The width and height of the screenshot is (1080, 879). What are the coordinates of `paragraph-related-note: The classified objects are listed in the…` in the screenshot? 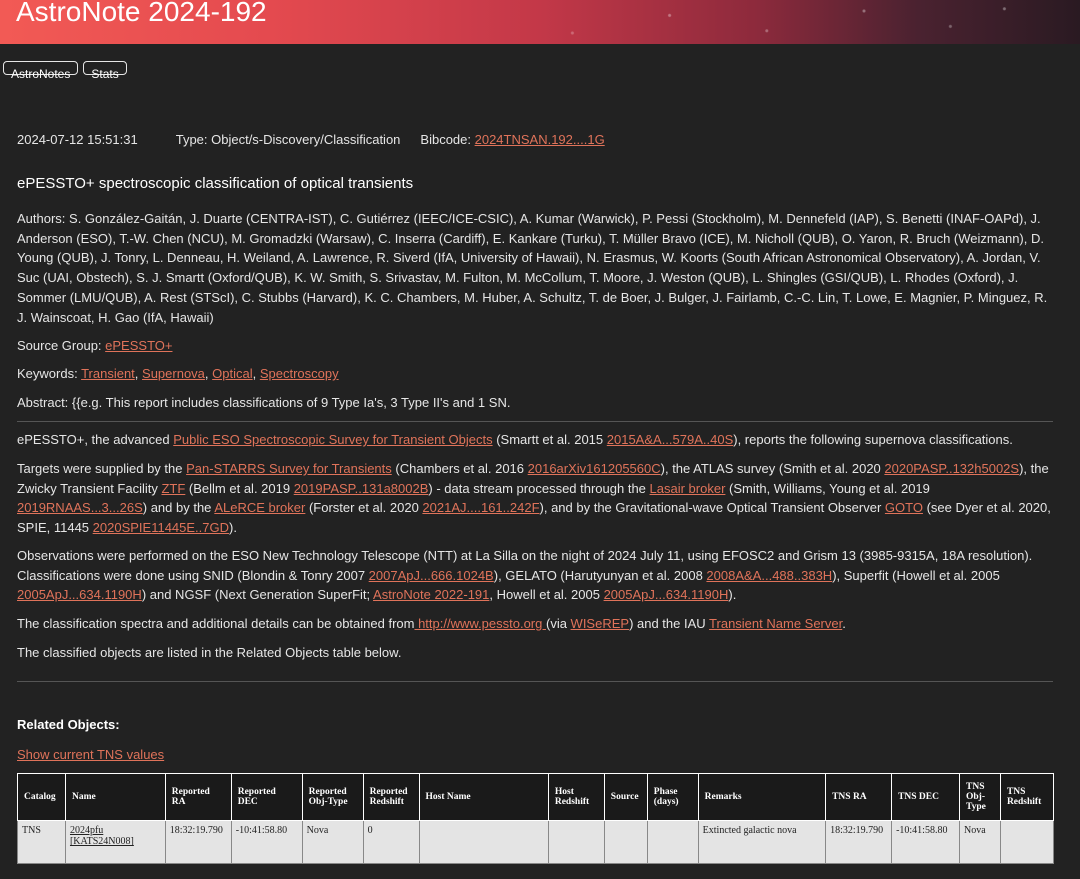 It's located at (209, 652).